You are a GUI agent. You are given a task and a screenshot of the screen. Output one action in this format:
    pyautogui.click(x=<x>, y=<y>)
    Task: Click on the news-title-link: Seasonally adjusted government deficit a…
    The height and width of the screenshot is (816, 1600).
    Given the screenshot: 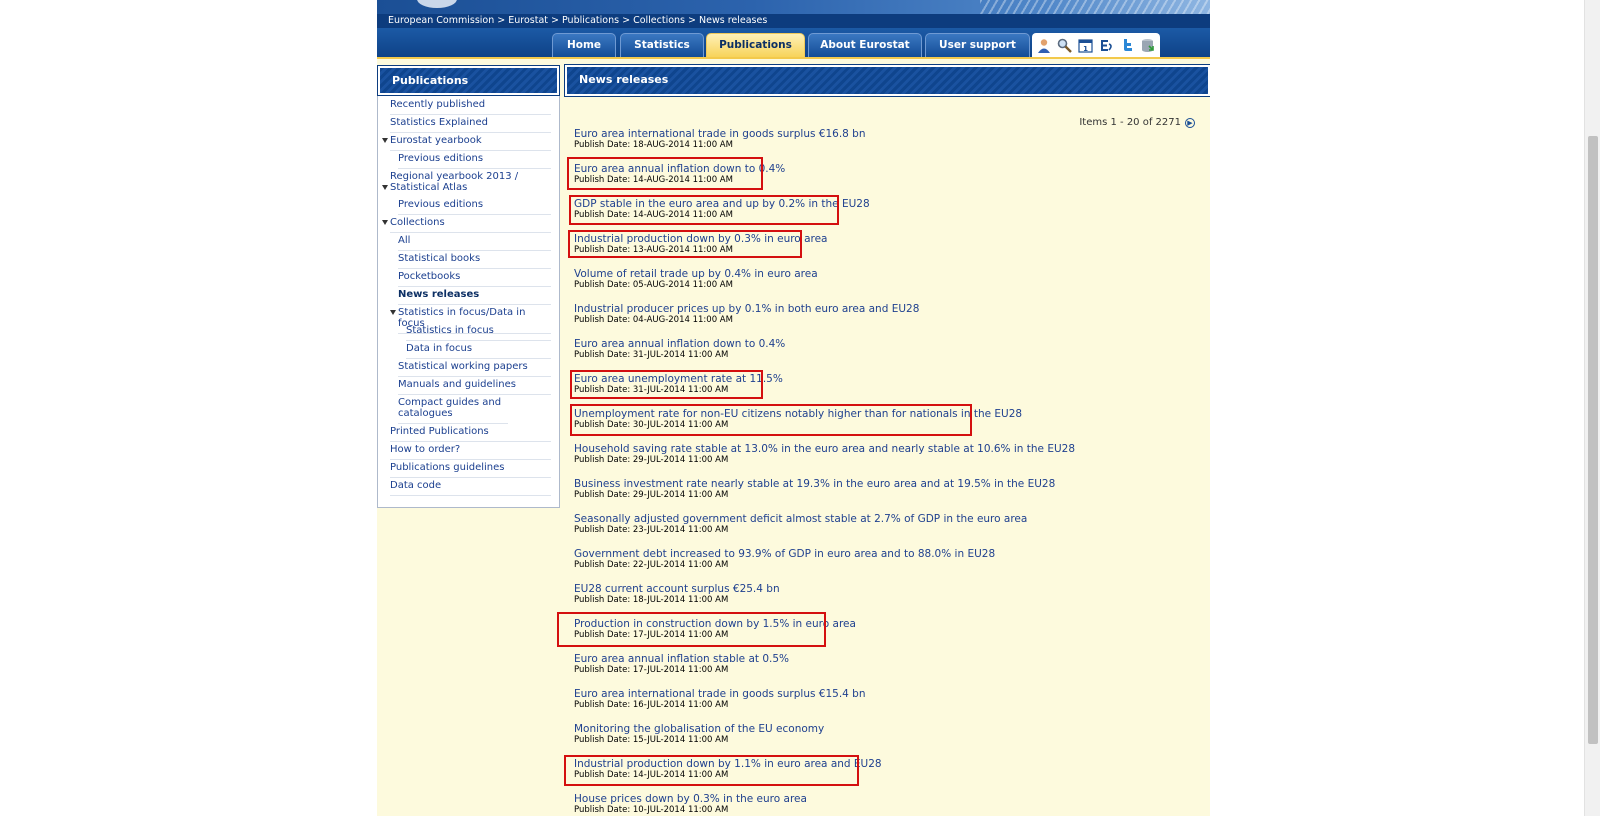 What is the action you would take?
    pyautogui.click(x=800, y=519)
    